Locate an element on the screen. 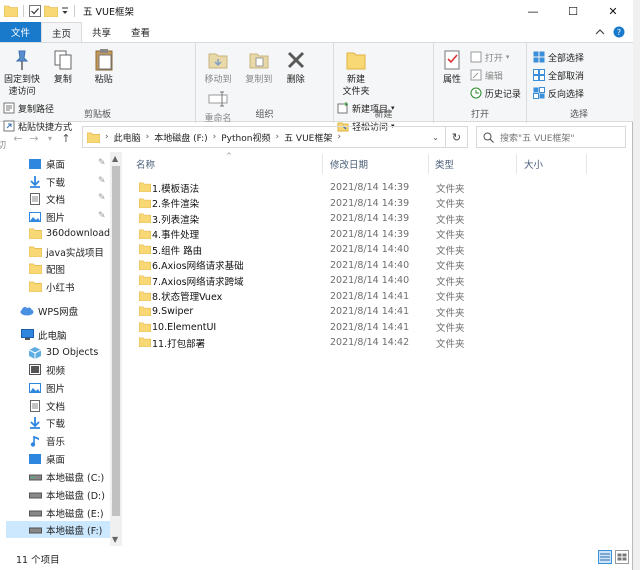  nav-item-illustrations: 配图 is located at coordinates (46, 268).